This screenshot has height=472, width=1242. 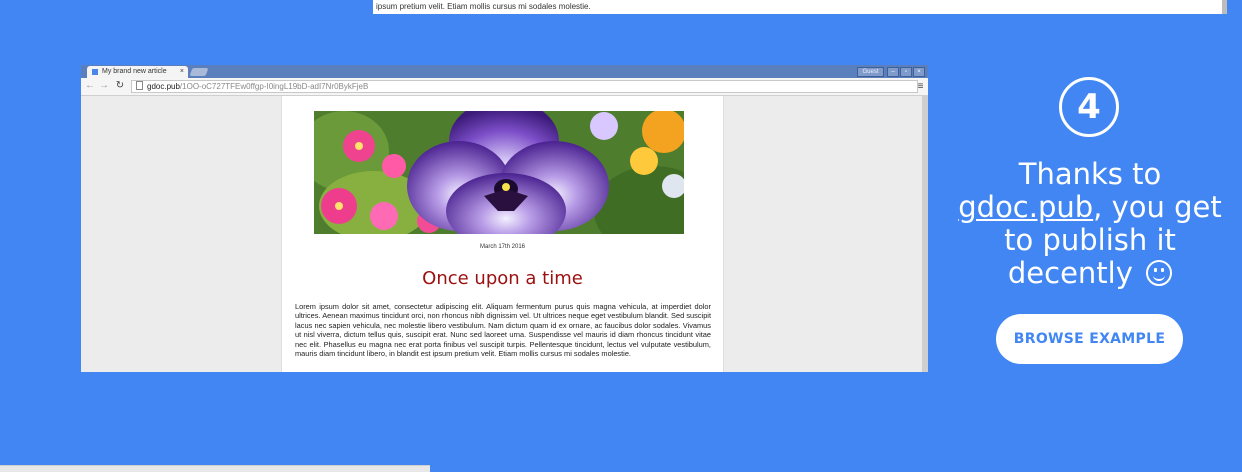 What do you see at coordinates (90, 86) in the screenshot?
I see `back-arrow-icon: ←` at bounding box center [90, 86].